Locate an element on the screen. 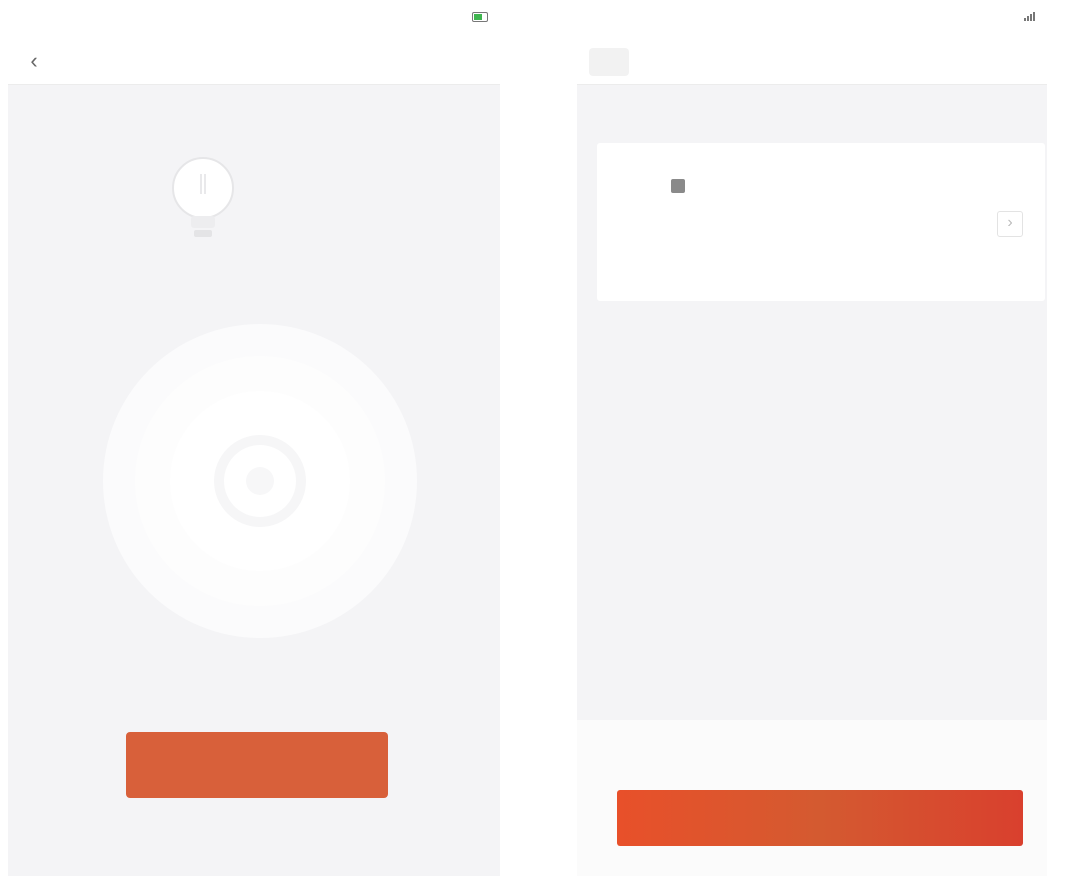  signal-icon is located at coordinates (1029, 16).